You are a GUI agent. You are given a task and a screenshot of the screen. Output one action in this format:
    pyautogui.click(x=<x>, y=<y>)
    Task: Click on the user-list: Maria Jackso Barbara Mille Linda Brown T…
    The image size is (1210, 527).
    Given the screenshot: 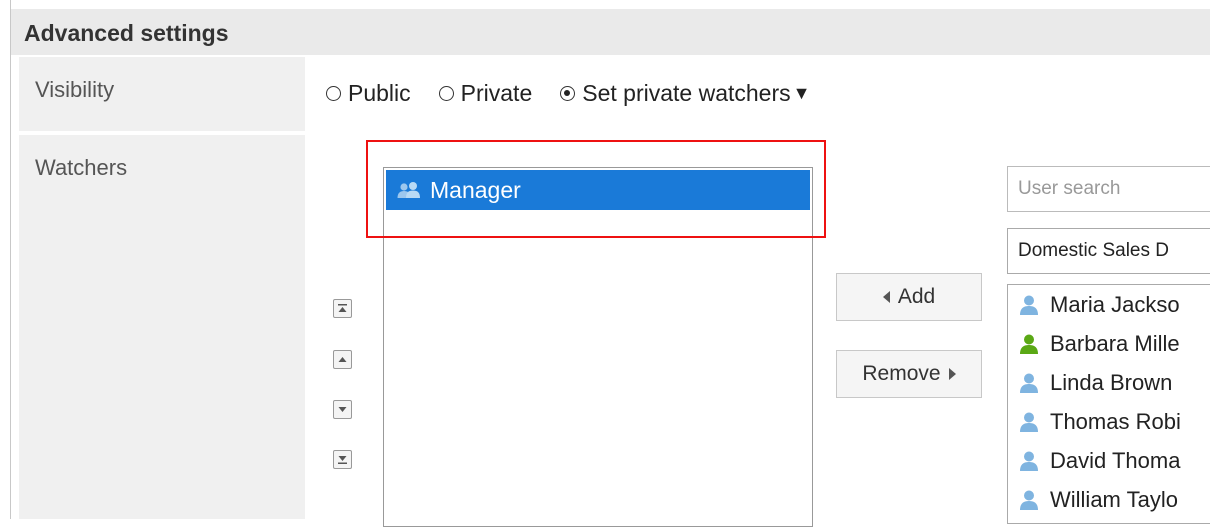 What is the action you would take?
    pyautogui.click(x=1108, y=404)
    